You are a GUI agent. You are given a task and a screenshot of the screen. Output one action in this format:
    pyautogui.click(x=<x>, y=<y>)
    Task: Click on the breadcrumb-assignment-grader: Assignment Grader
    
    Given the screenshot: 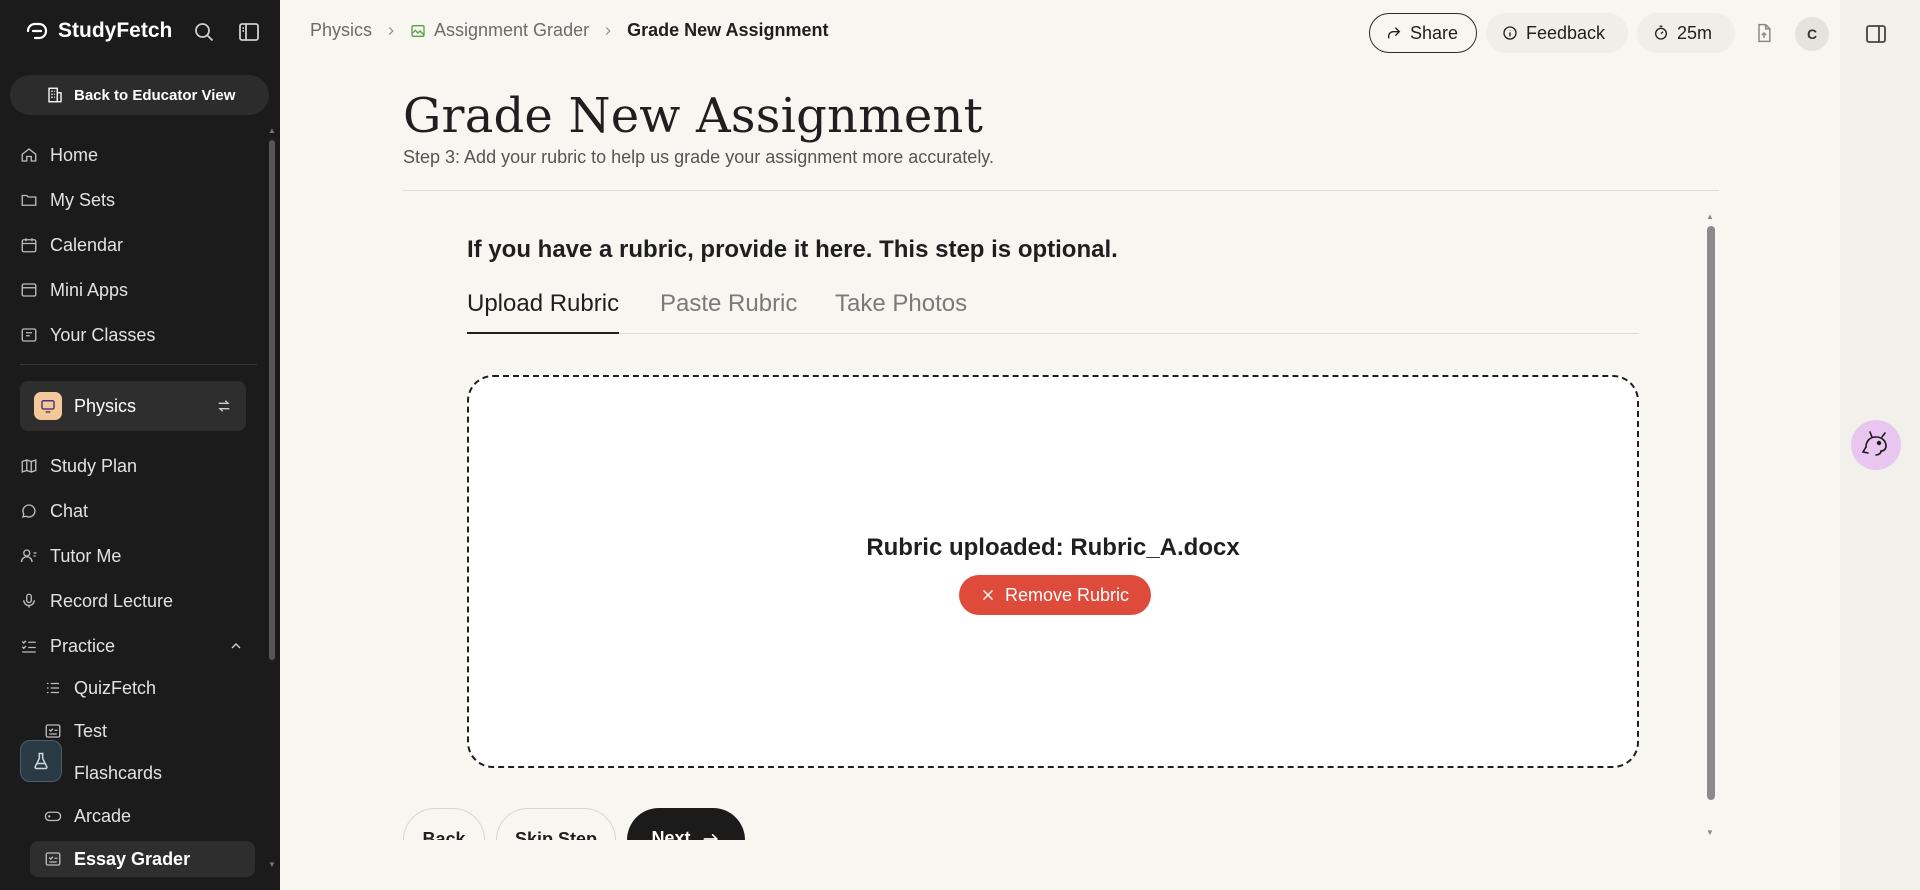 What is the action you would take?
    pyautogui.click(x=499, y=30)
    